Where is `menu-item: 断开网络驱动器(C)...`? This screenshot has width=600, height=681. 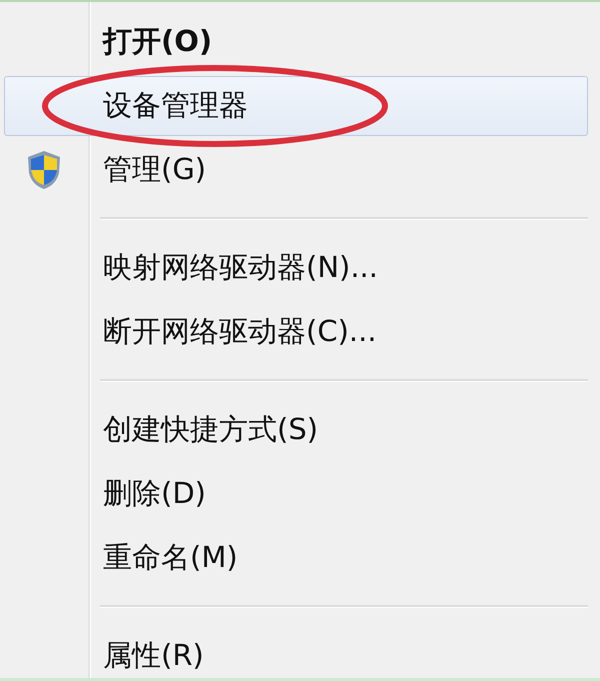 menu-item: 断开网络驱动器(C)... is located at coordinates (296, 332).